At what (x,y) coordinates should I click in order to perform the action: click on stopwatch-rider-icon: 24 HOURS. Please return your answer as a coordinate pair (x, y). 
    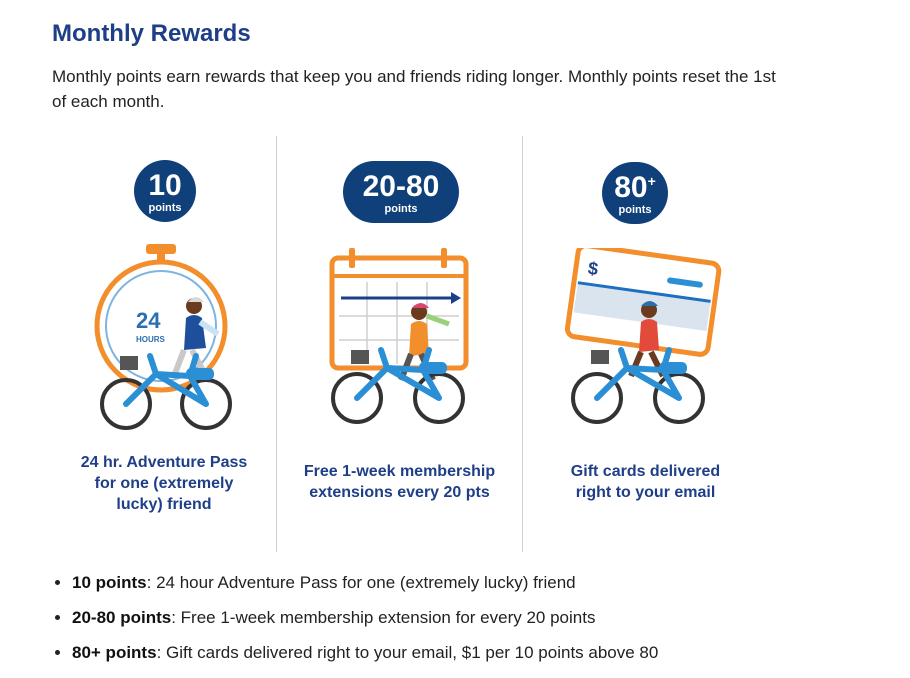
    Looking at the image, I should click on (163, 337).